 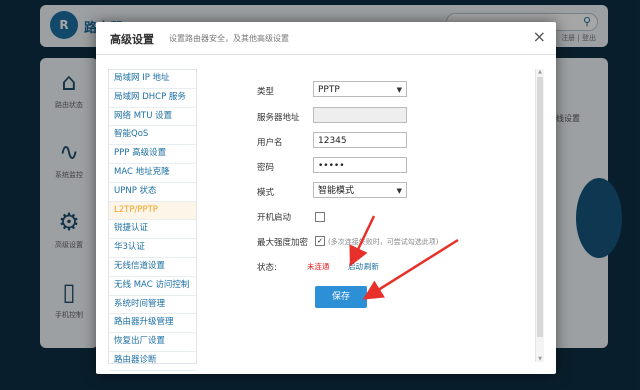 I want to click on annotation-arrows, so click(x=404, y=257).